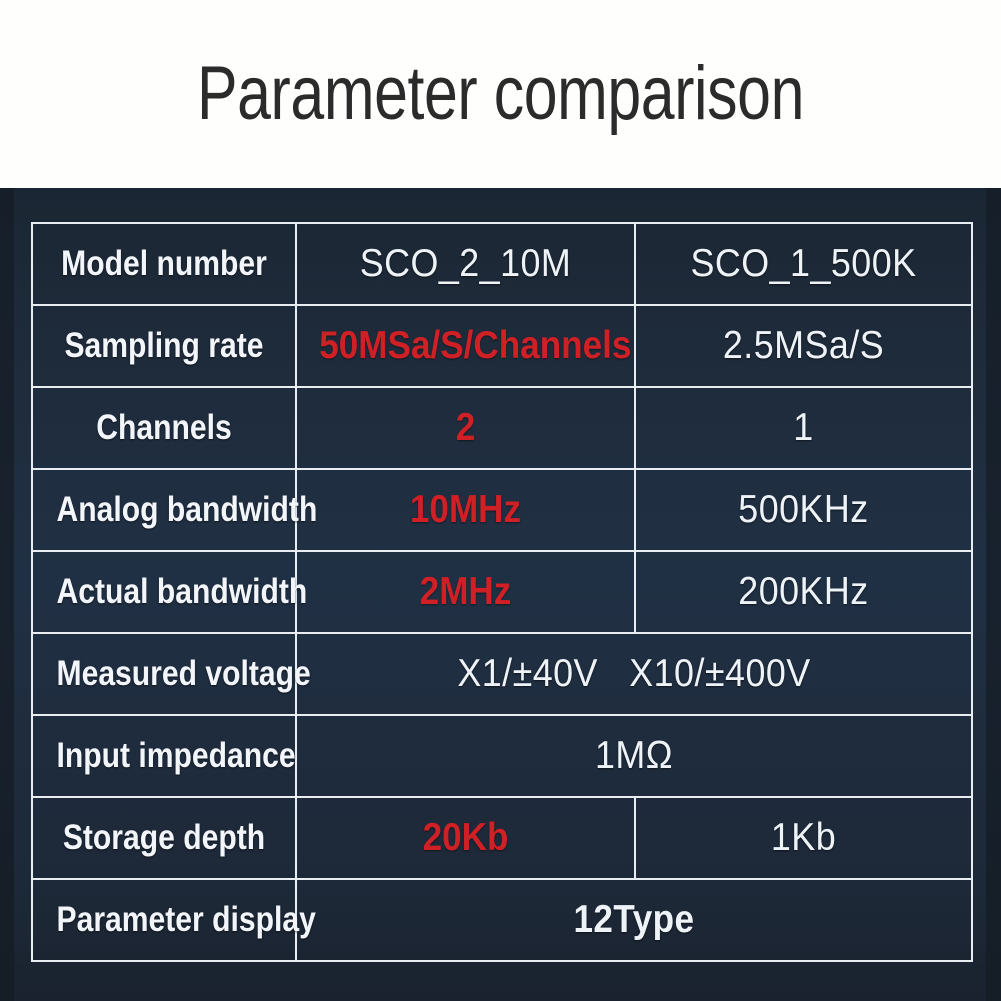  I want to click on table-row: Measured voltage X1/±40V X10/±400V, so click(502, 674).